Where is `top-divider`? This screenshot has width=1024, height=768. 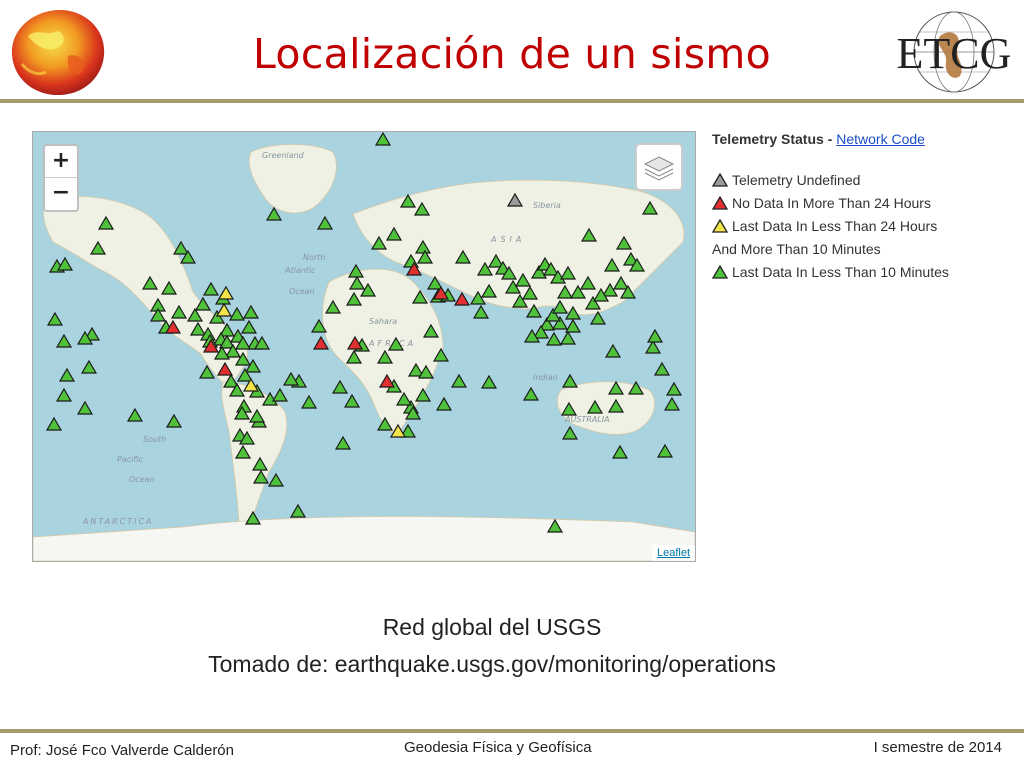
top-divider is located at coordinates (512, 101).